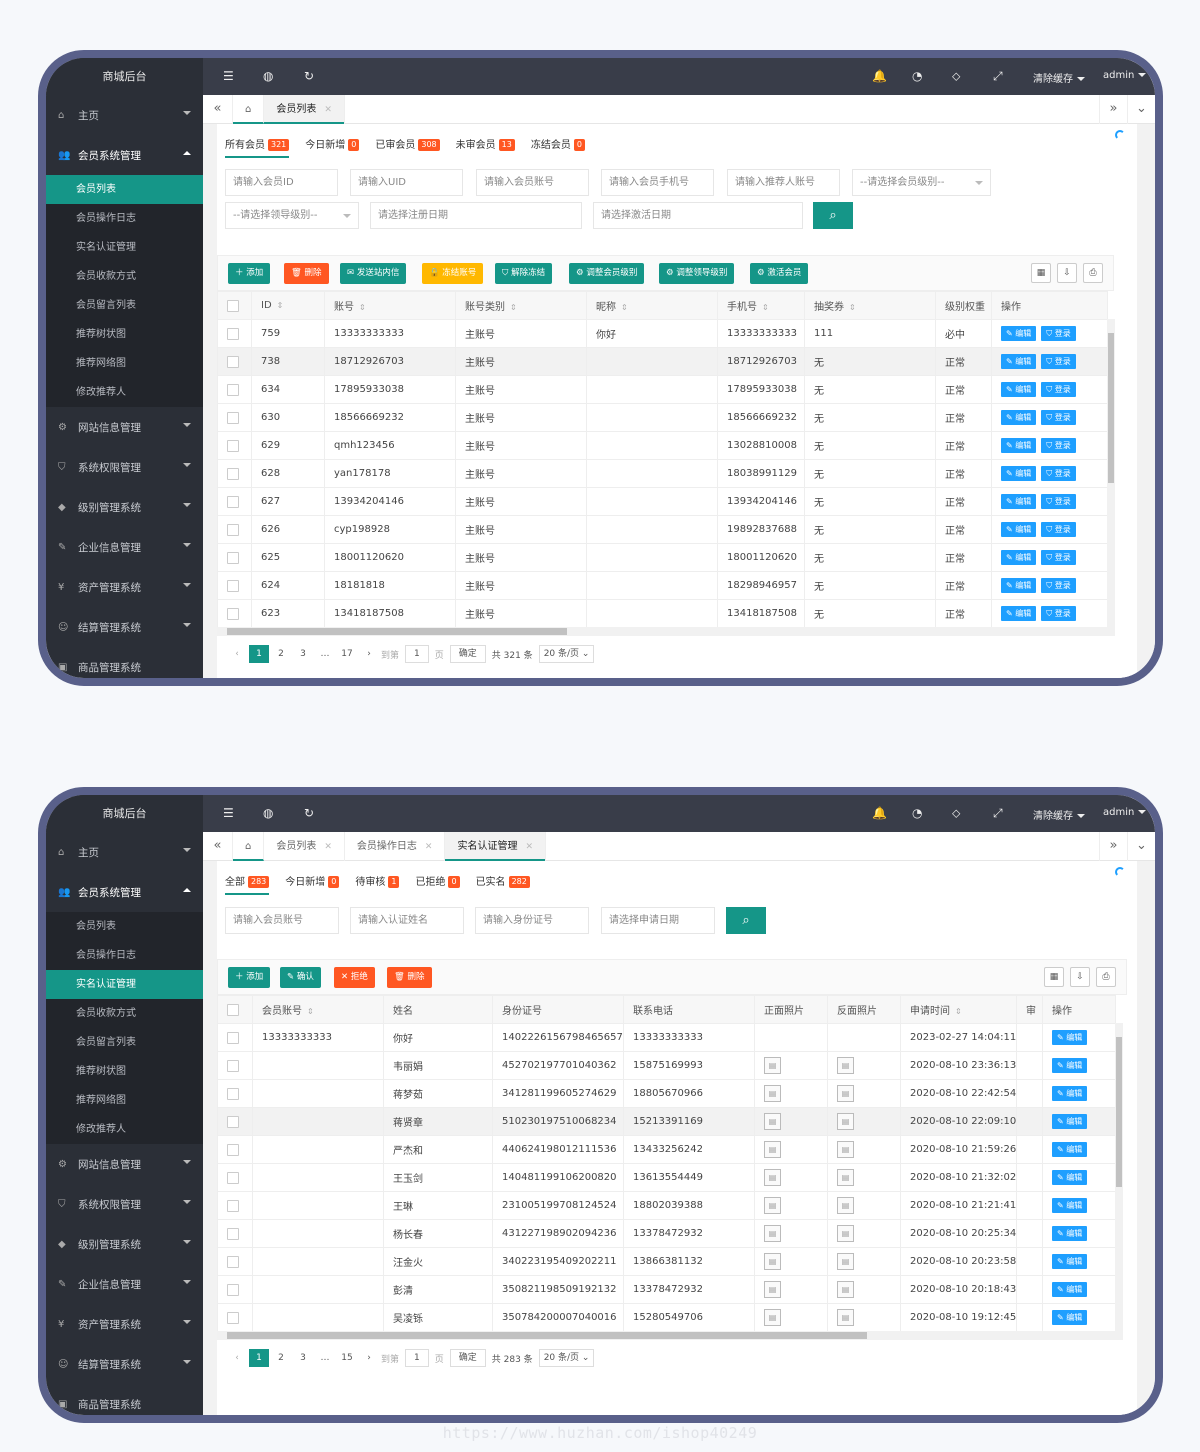  Describe the element at coordinates (1141, 846) in the screenshot. I see `tabs-menu-icon: ⌄` at that location.